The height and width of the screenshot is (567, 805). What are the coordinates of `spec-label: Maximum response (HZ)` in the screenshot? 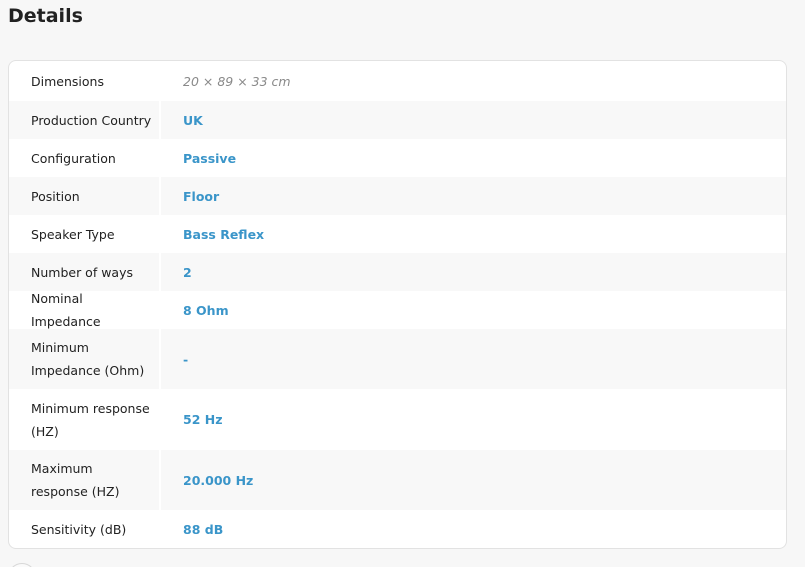 It's located at (85, 480).